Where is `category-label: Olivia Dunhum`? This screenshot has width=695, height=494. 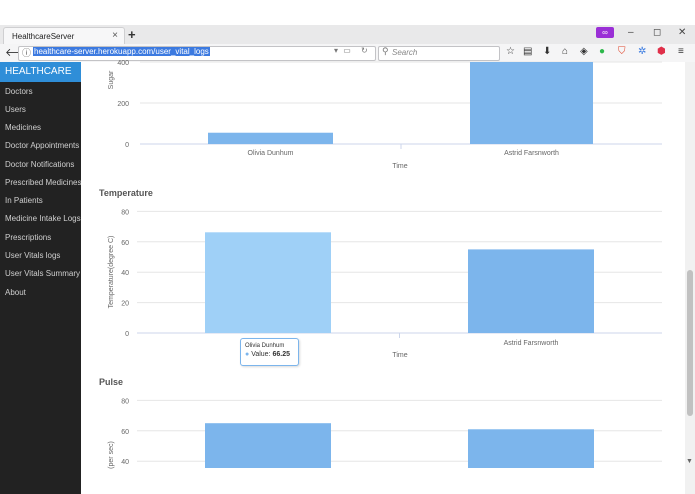
category-label: Olivia Dunhum is located at coordinates (271, 153).